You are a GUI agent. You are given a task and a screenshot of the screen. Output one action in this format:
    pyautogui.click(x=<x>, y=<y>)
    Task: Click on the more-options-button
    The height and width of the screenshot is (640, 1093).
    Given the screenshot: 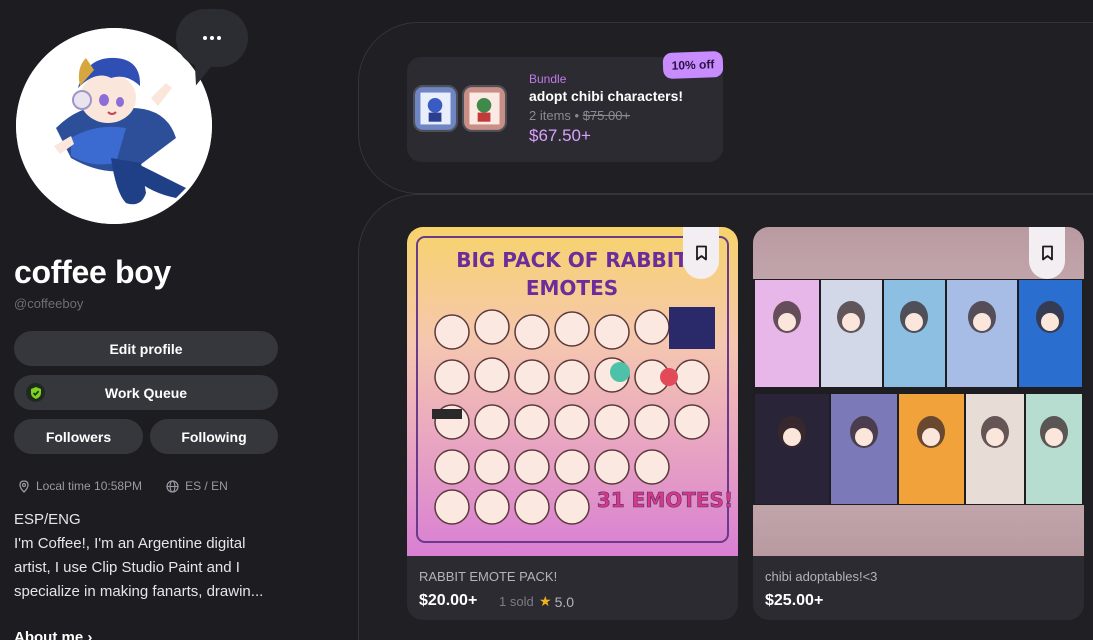 What is the action you would take?
    pyautogui.click(x=212, y=38)
    